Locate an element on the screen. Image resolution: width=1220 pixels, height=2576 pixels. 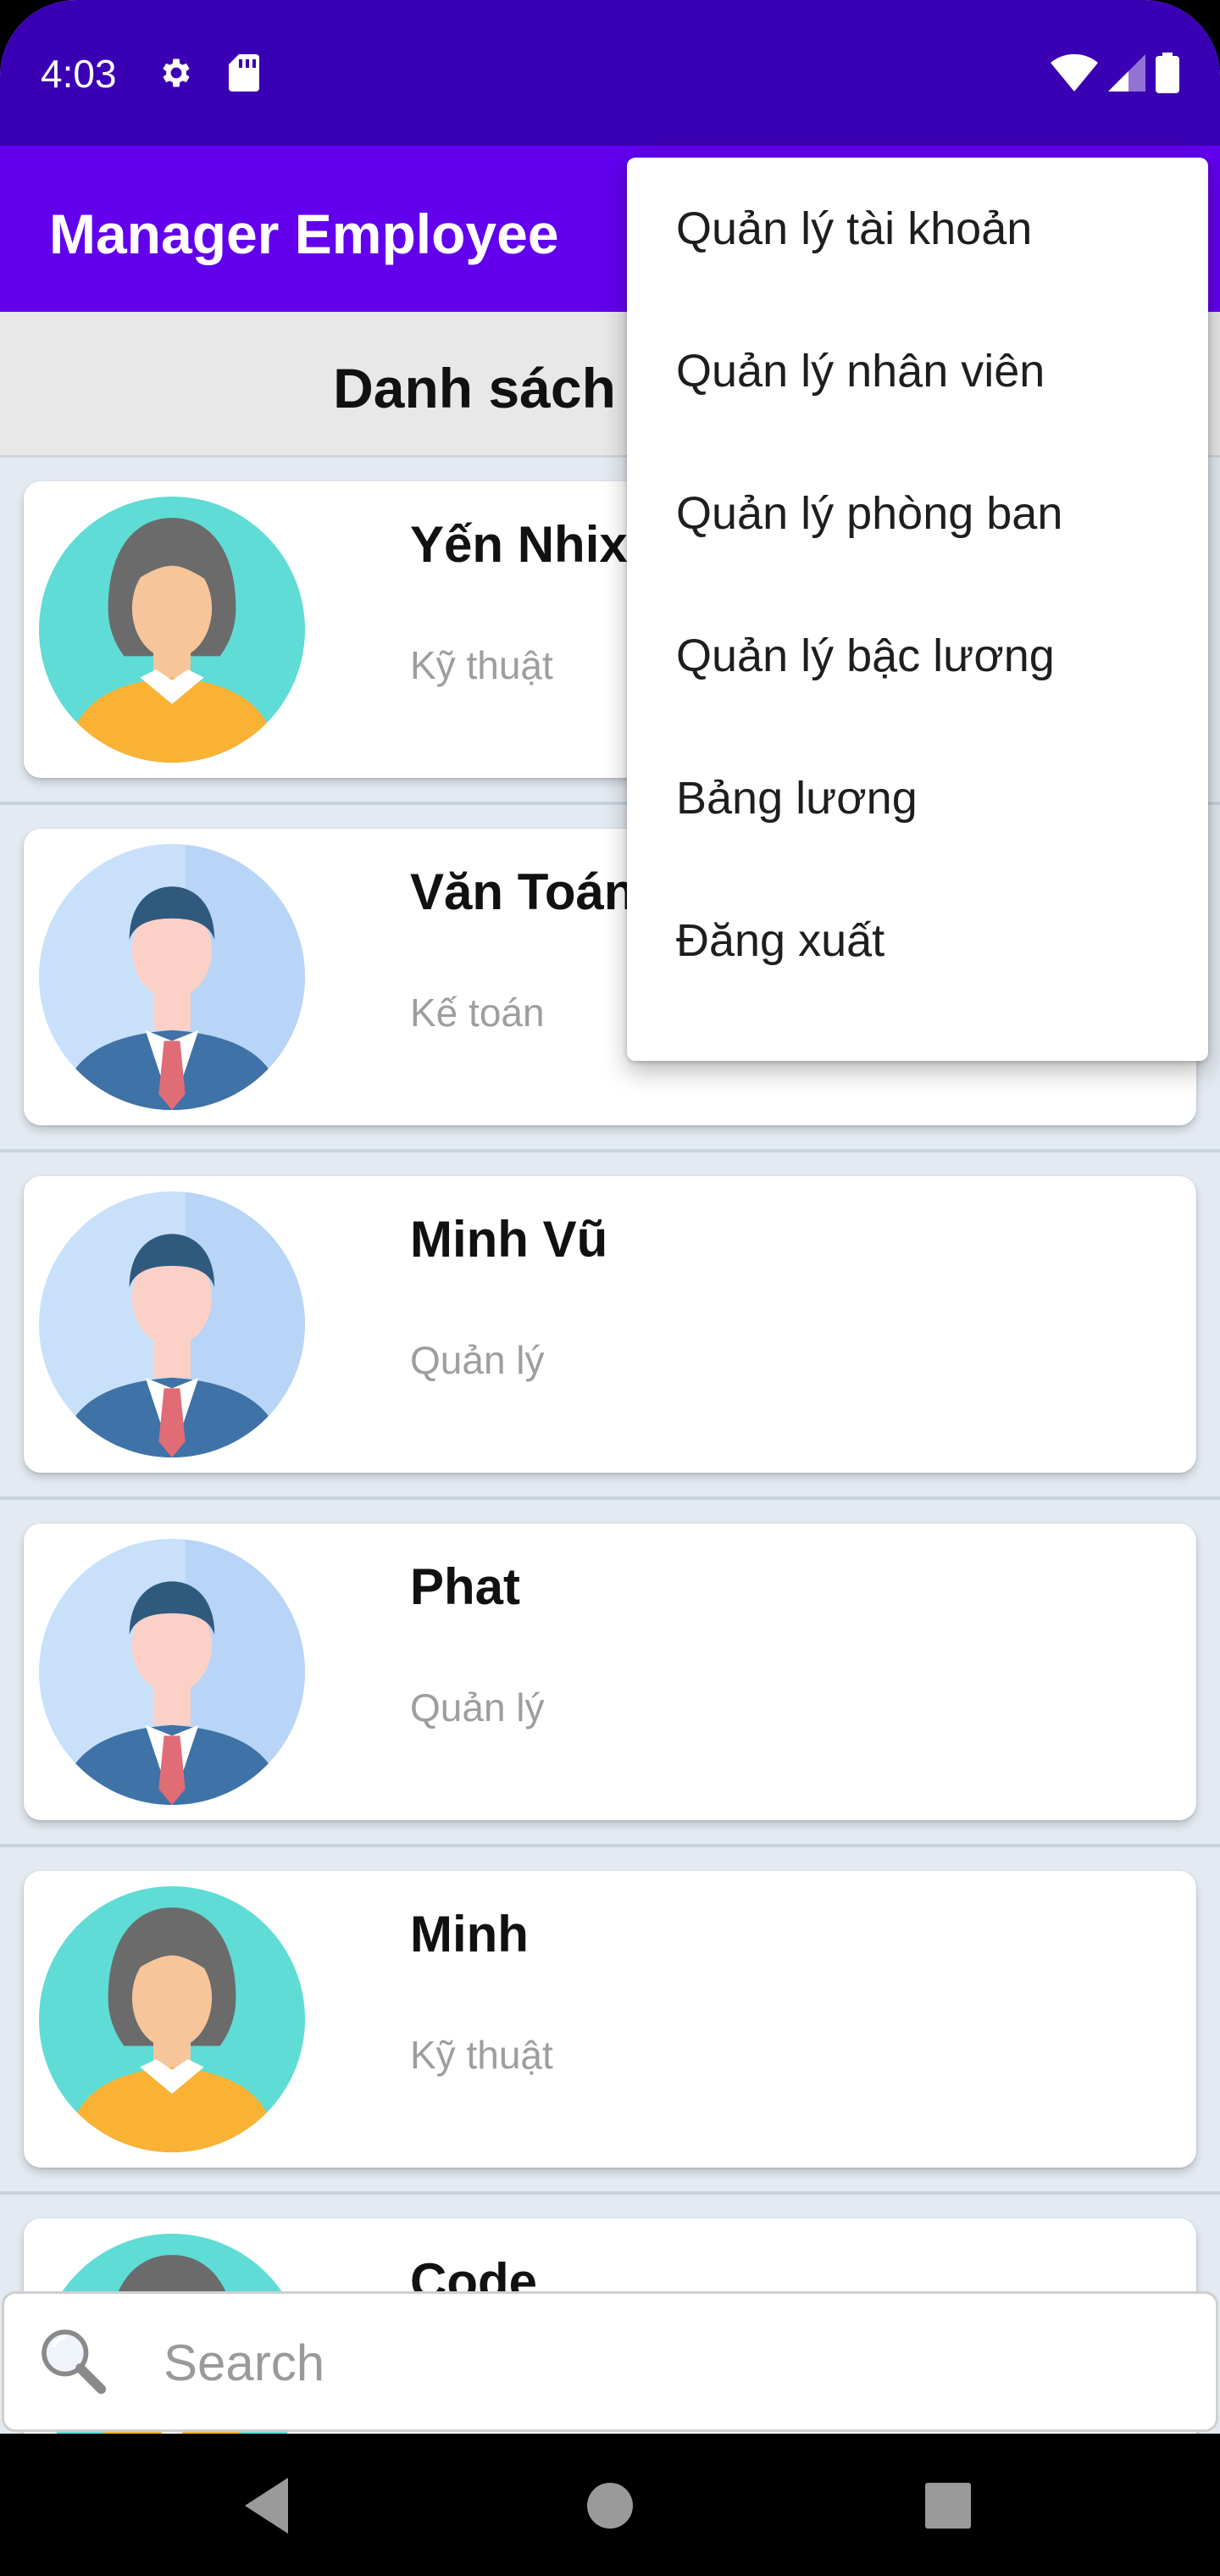
search-bar is located at coordinates (610, 2361).